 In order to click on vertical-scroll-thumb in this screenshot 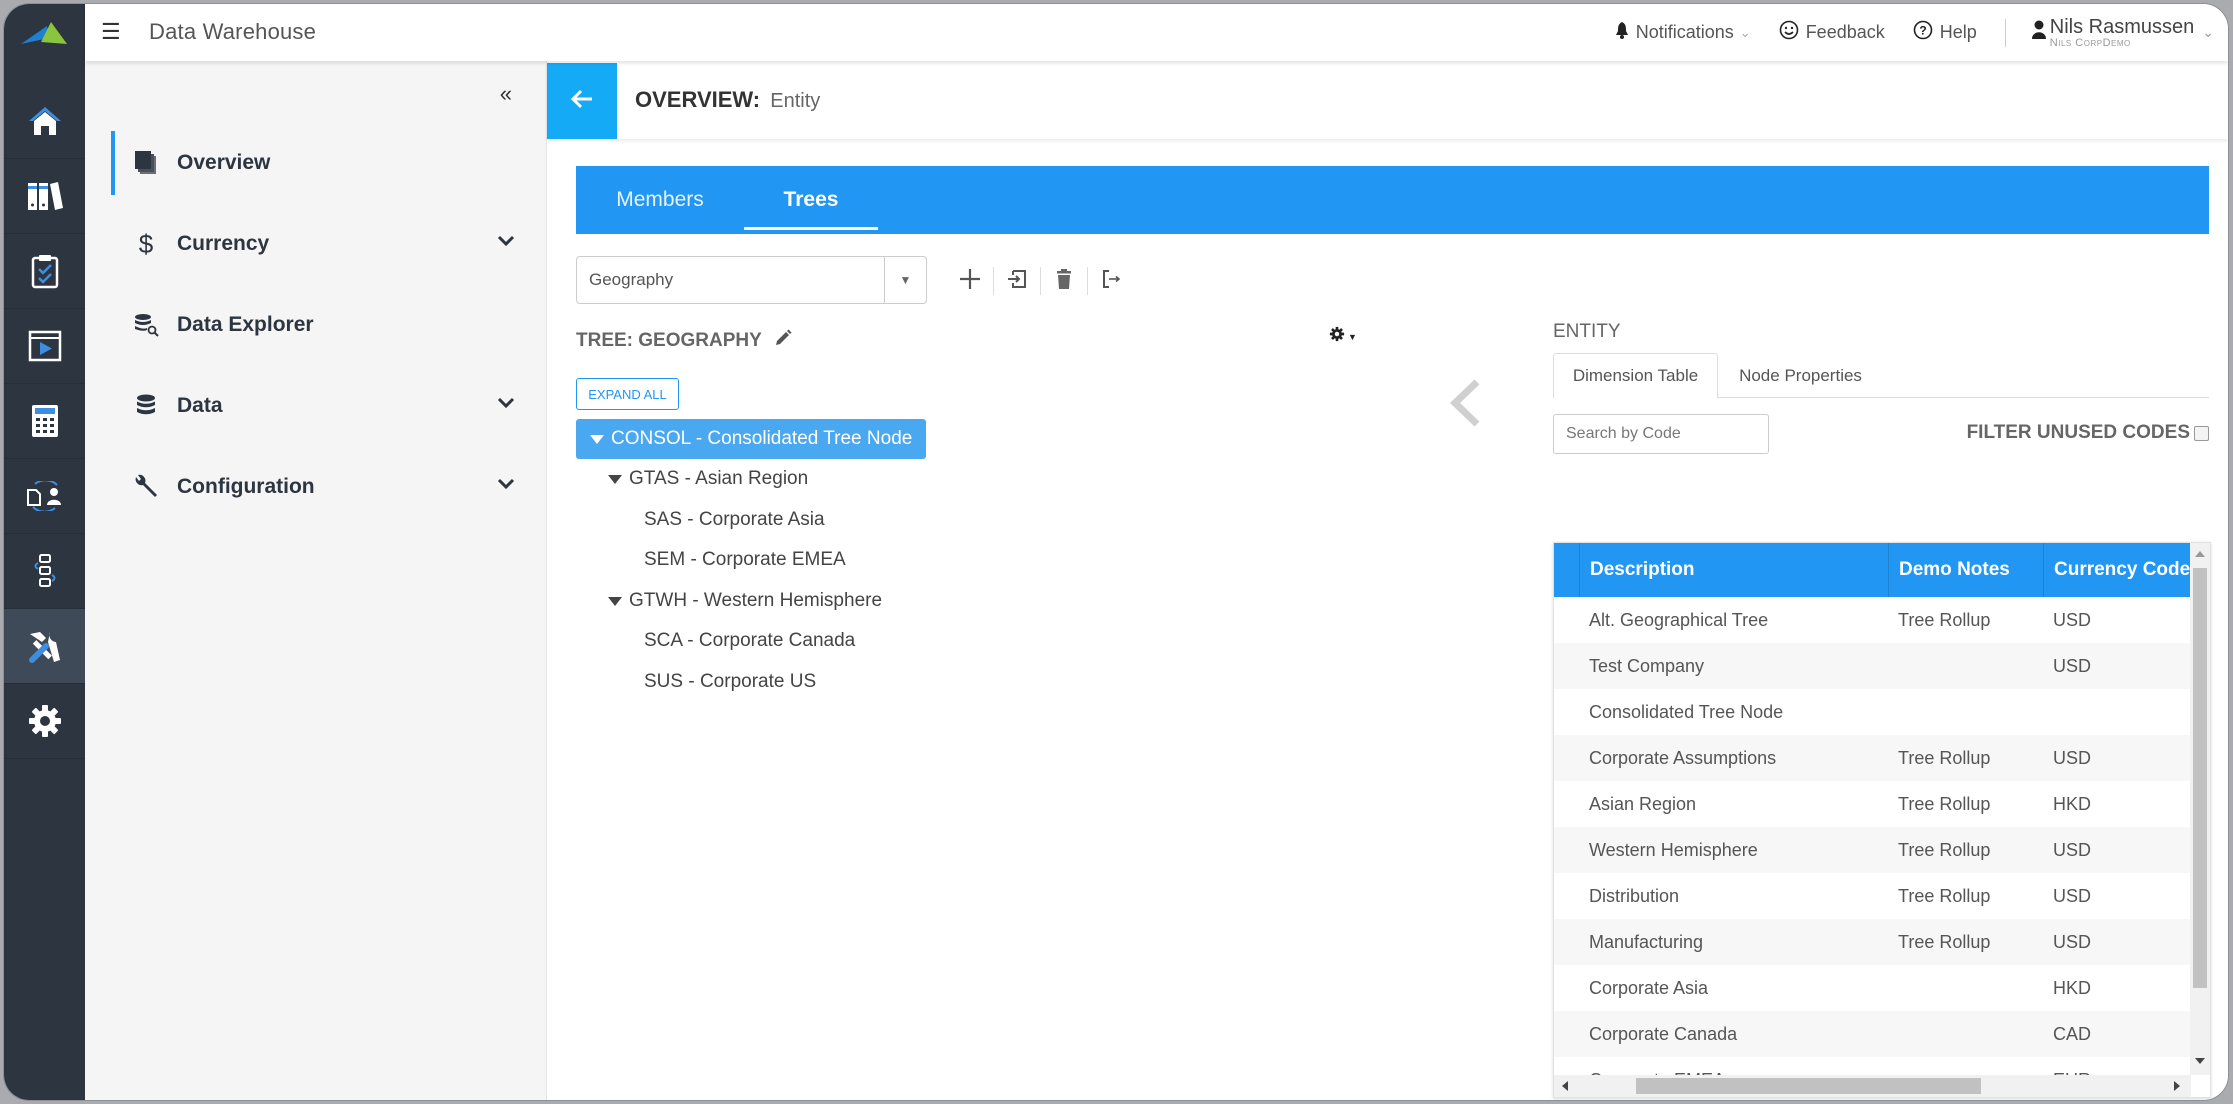, I will do `click(2200, 778)`.